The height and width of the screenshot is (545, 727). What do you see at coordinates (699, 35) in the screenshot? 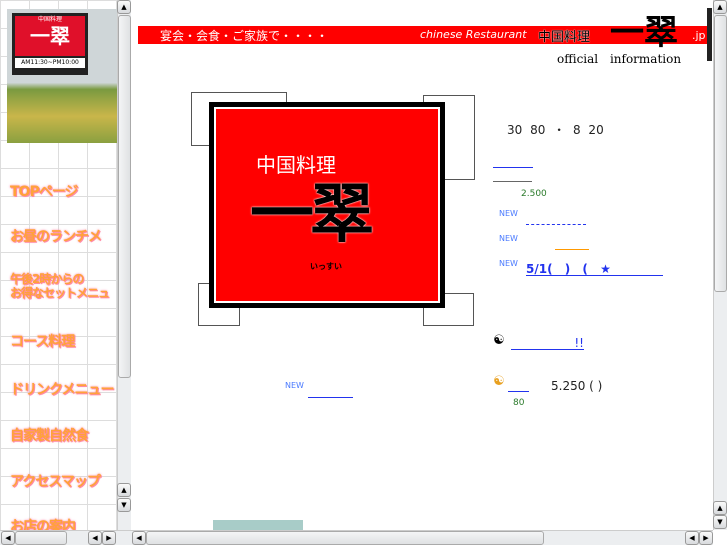
I see `header-domain: .jp` at bounding box center [699, 35].